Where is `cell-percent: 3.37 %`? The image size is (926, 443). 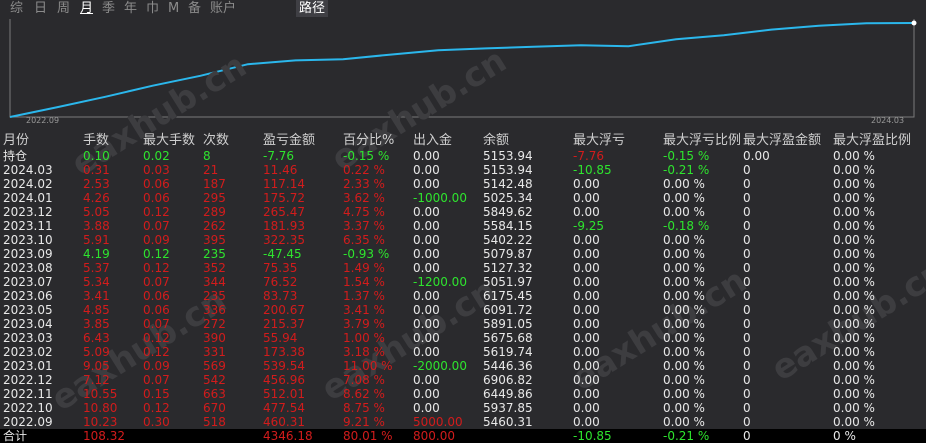 cell-percent: 3.37 % is located at coordinates (364, 226).